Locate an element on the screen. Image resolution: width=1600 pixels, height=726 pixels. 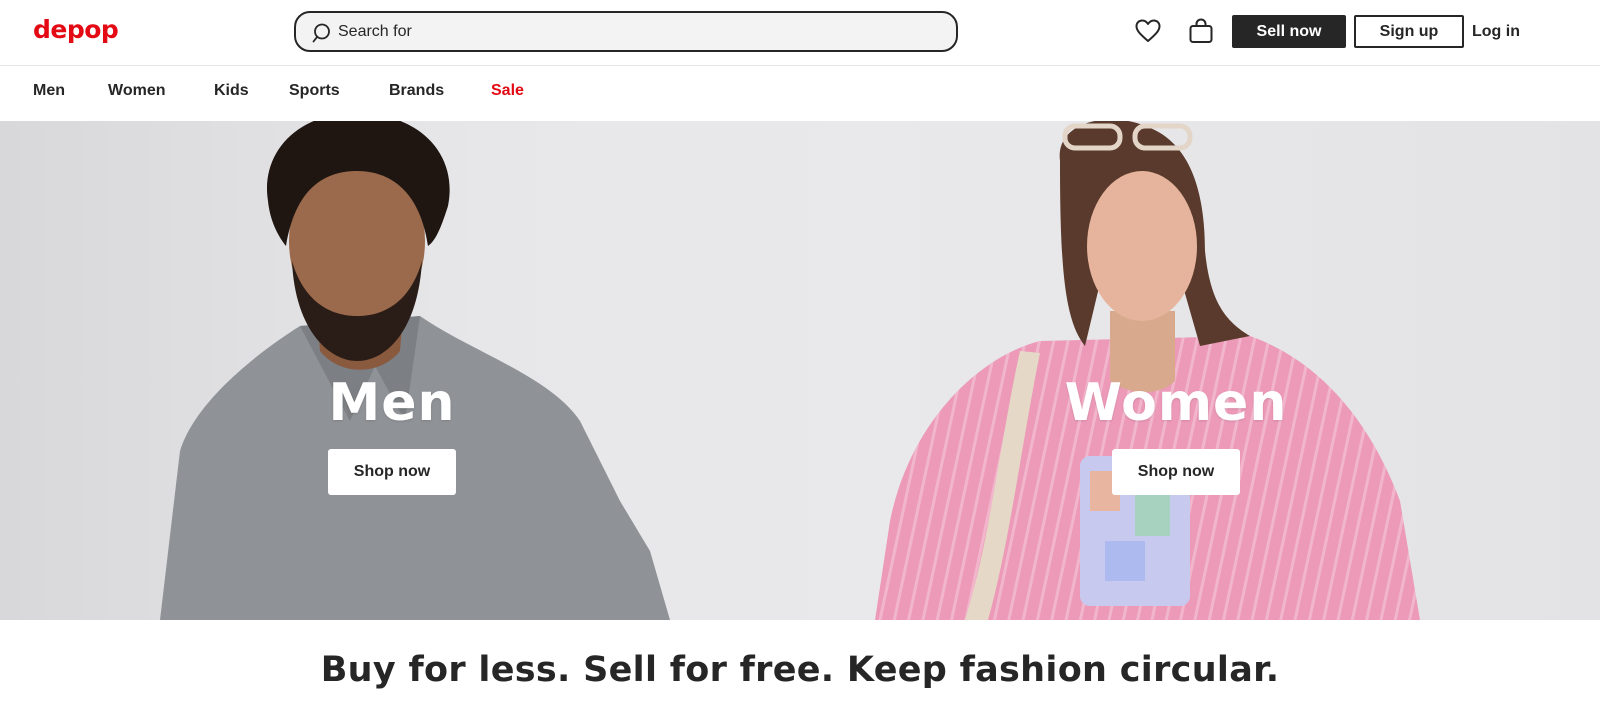
shopping-bag-icon is located at coordinates (1201, 31).